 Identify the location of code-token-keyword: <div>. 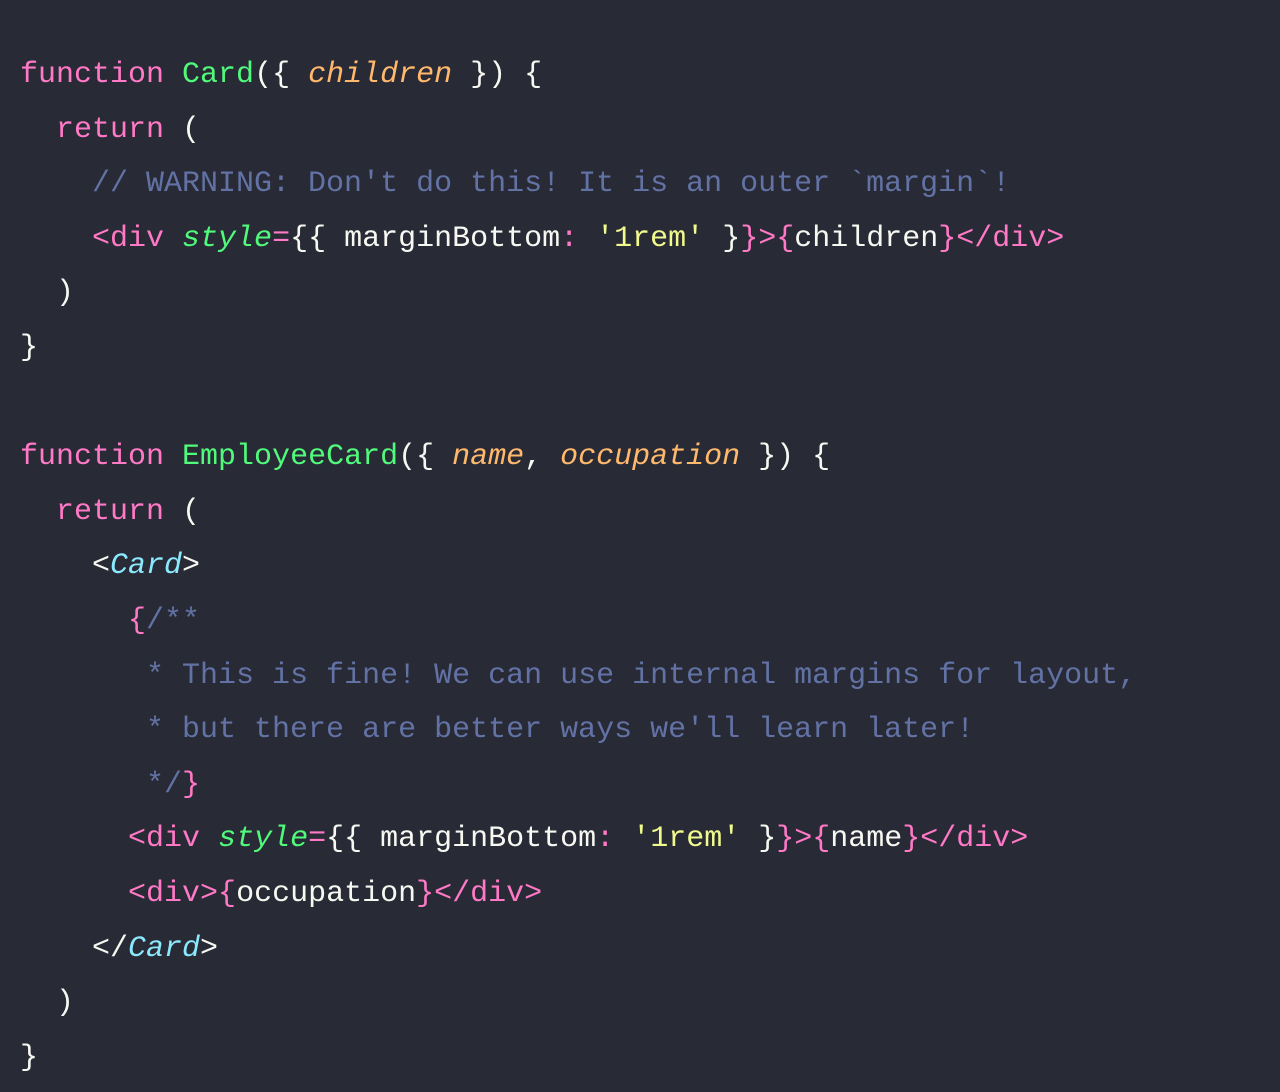
(173, 893).